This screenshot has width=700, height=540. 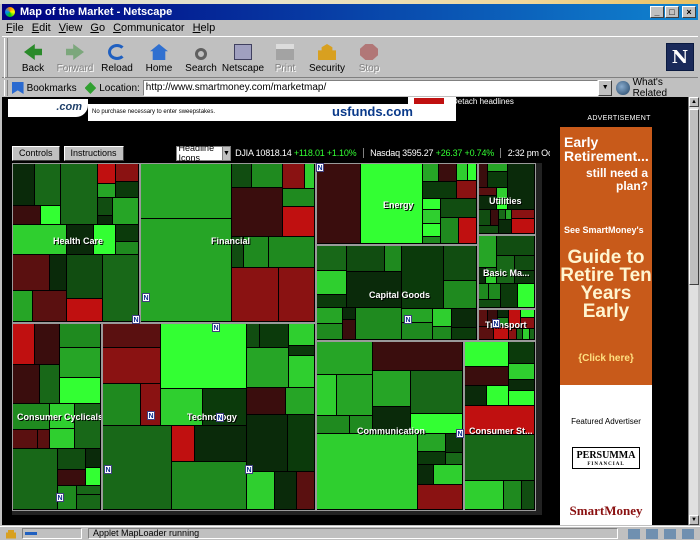 What do you see at coordinates (606, 358) in the screenshot?
I see `ad-click-here-link: {Click here}` at bounding box center [606, 358].